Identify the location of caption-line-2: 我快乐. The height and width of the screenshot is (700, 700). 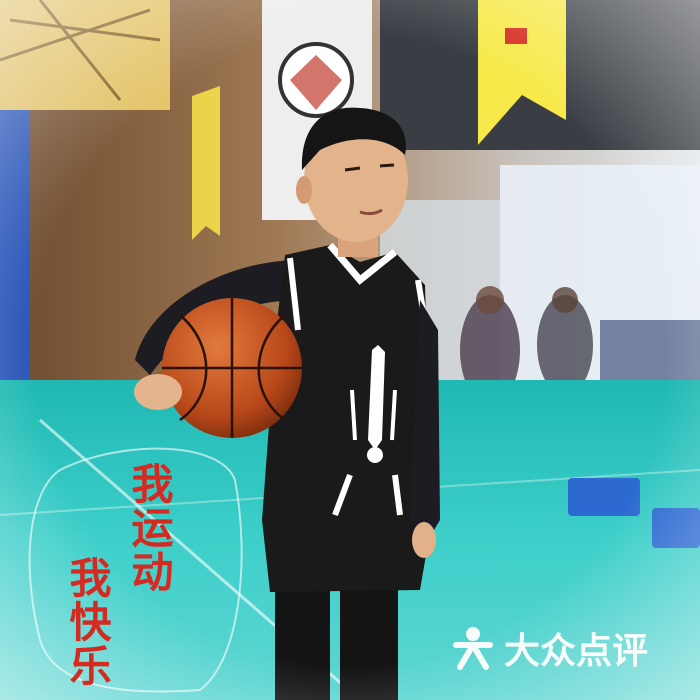
(87, 622).